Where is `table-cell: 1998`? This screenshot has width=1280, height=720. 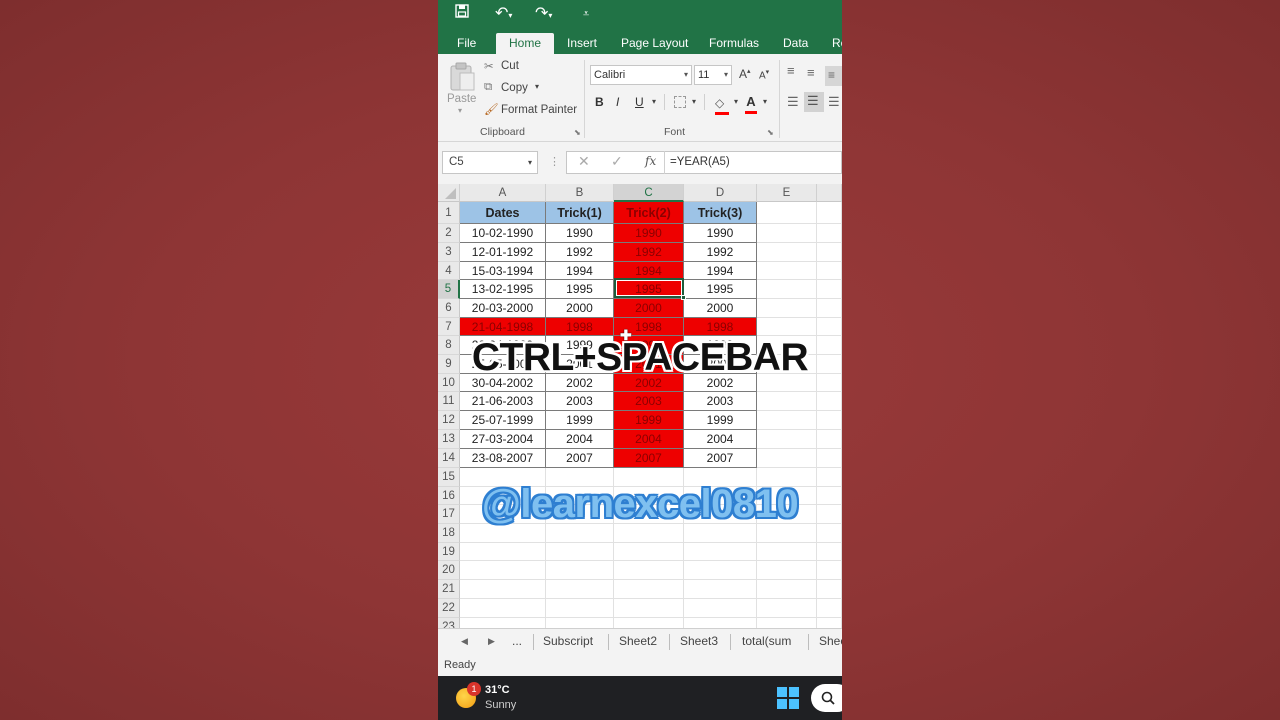
table-cell: 1998 is located at coordinates (580, 327).